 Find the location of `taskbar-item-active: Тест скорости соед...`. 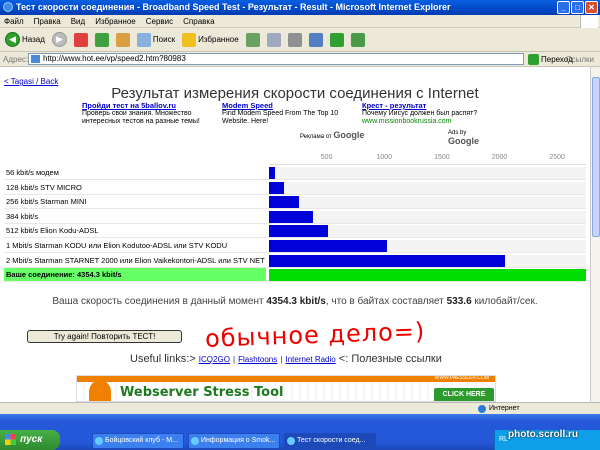

taskbar-item-active: Тест скорости соед... is located at coordinates (330, 441).